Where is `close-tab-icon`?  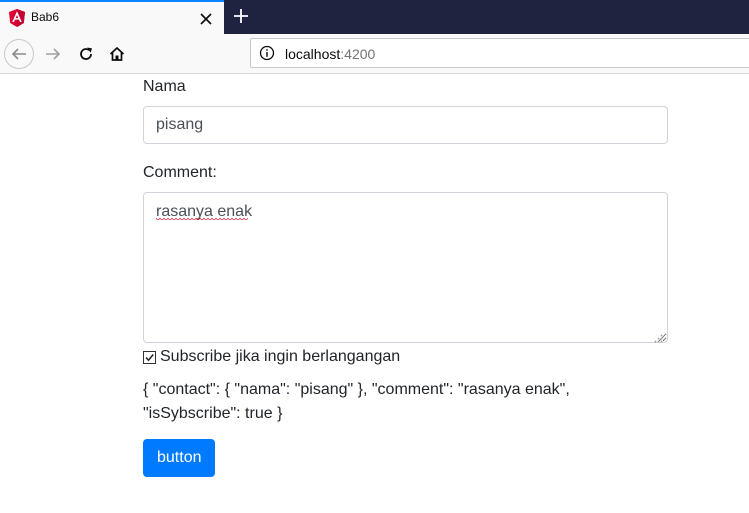 close-tab-icon is located at coordinates (206, 19).